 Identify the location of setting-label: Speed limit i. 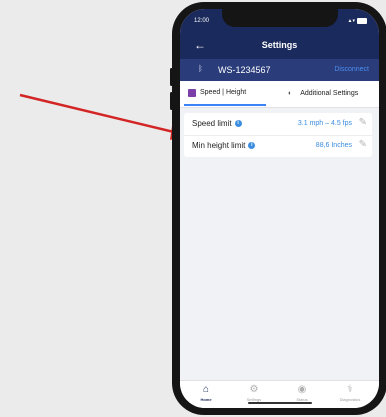
(217, 123).